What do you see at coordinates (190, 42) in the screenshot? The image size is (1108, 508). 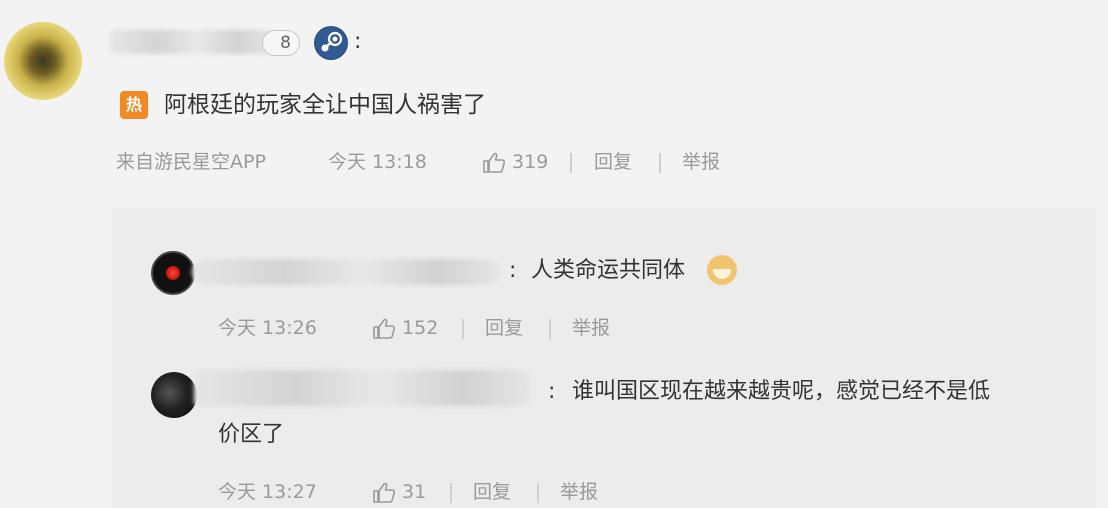 I see `username-blurred` at bounding box center [190, 42].